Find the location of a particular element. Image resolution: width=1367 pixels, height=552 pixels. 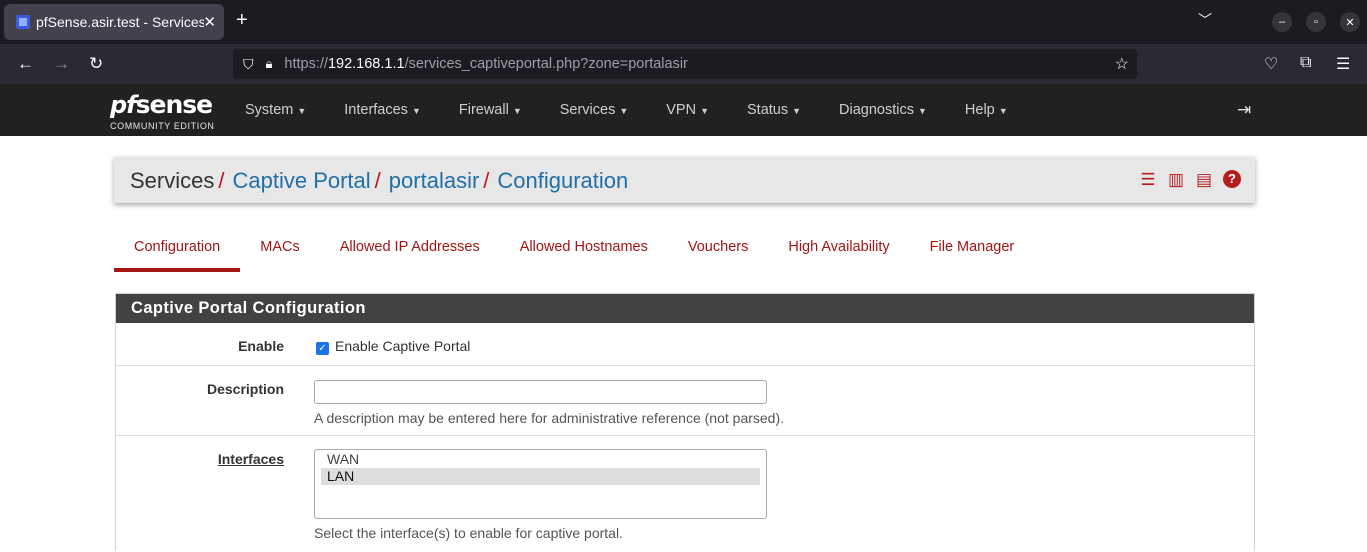

menu-services: Services ▼ is located at coordinates (594, 110).